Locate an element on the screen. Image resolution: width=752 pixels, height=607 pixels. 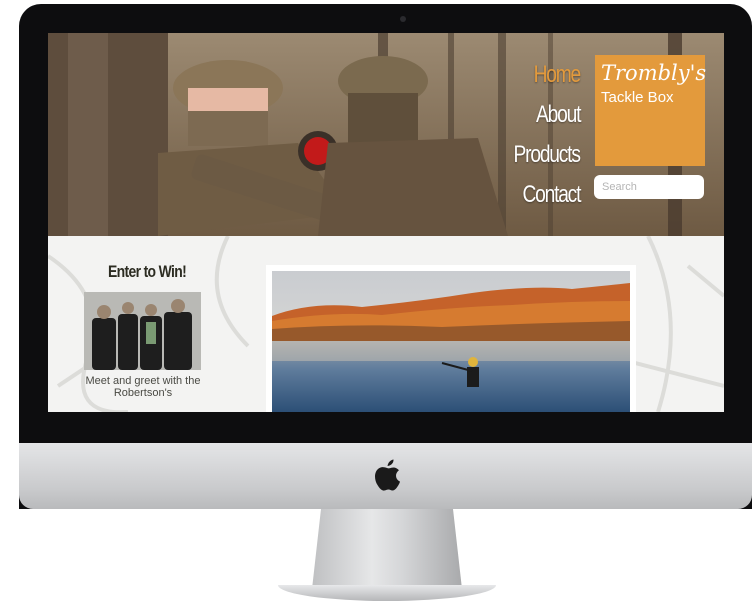
nav-item-products: Products is located at coordinates (547, 155).